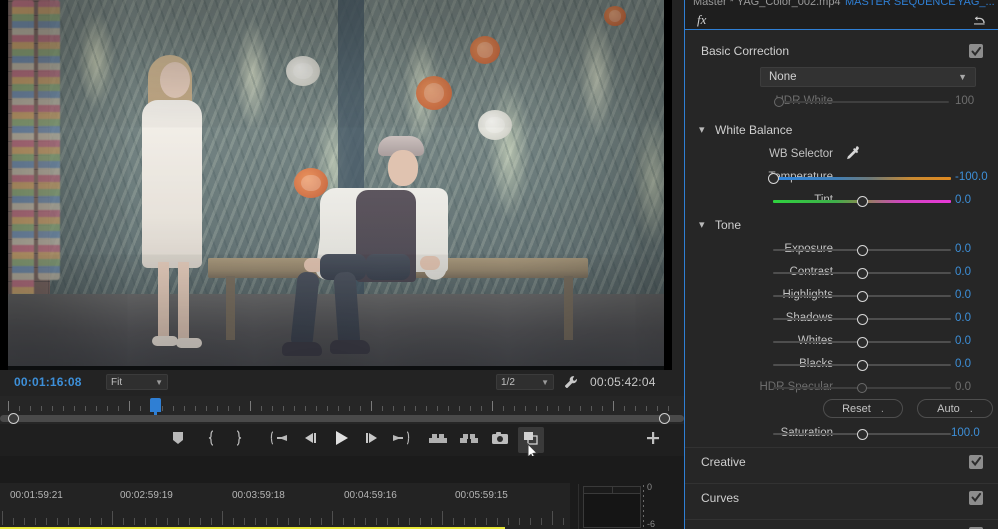 The width and height of the screenshot is (998, 529). I want to click on zoom-level-select: Fit ▼, so click(137, 382).